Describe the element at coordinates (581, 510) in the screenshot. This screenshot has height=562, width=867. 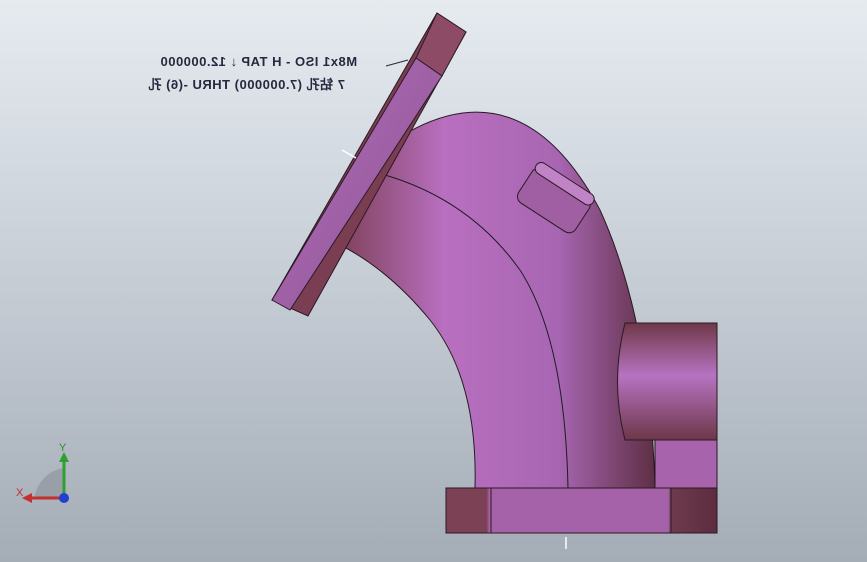
I see `base-flange` at that location.